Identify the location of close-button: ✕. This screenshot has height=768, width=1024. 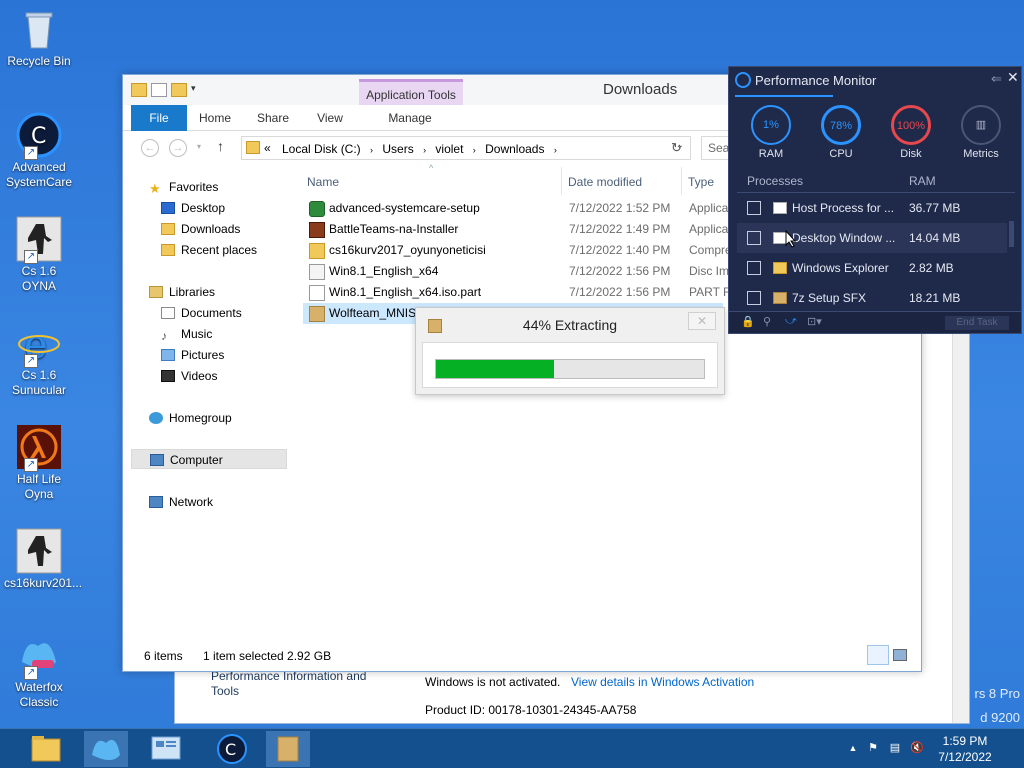
(702, 321).